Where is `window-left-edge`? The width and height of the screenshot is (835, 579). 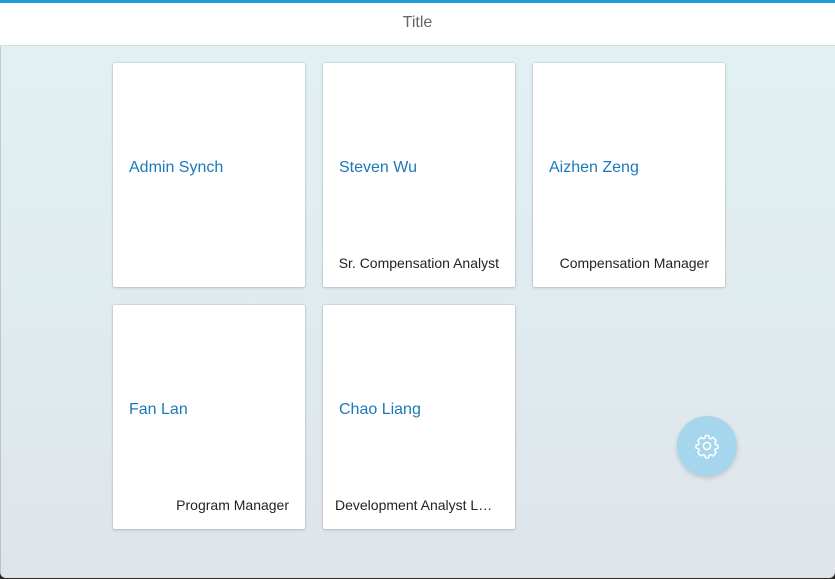 window-left-edge is located at coordinates (0, 312).